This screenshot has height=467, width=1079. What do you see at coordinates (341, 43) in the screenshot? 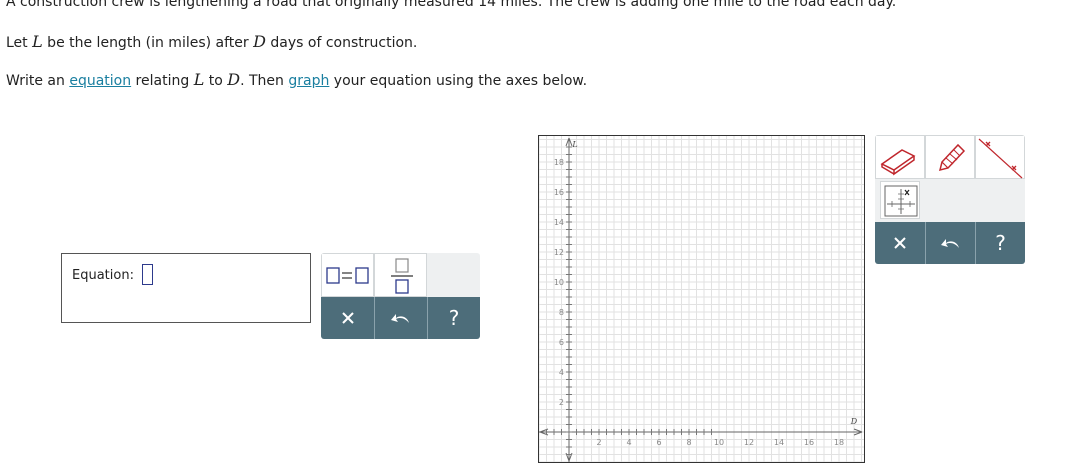
I see `prompt-text: days of construction.` at bounding box center [341, 43].